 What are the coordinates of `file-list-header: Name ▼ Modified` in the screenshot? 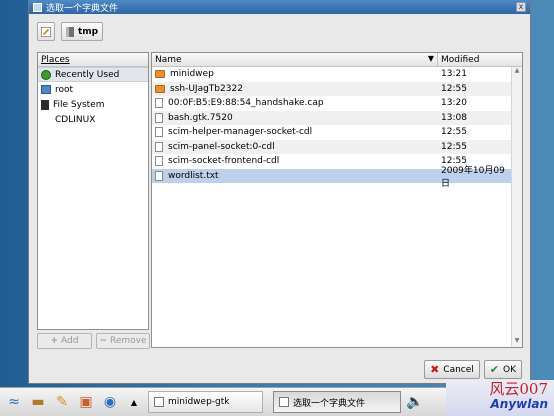 It's located at (337, 60).